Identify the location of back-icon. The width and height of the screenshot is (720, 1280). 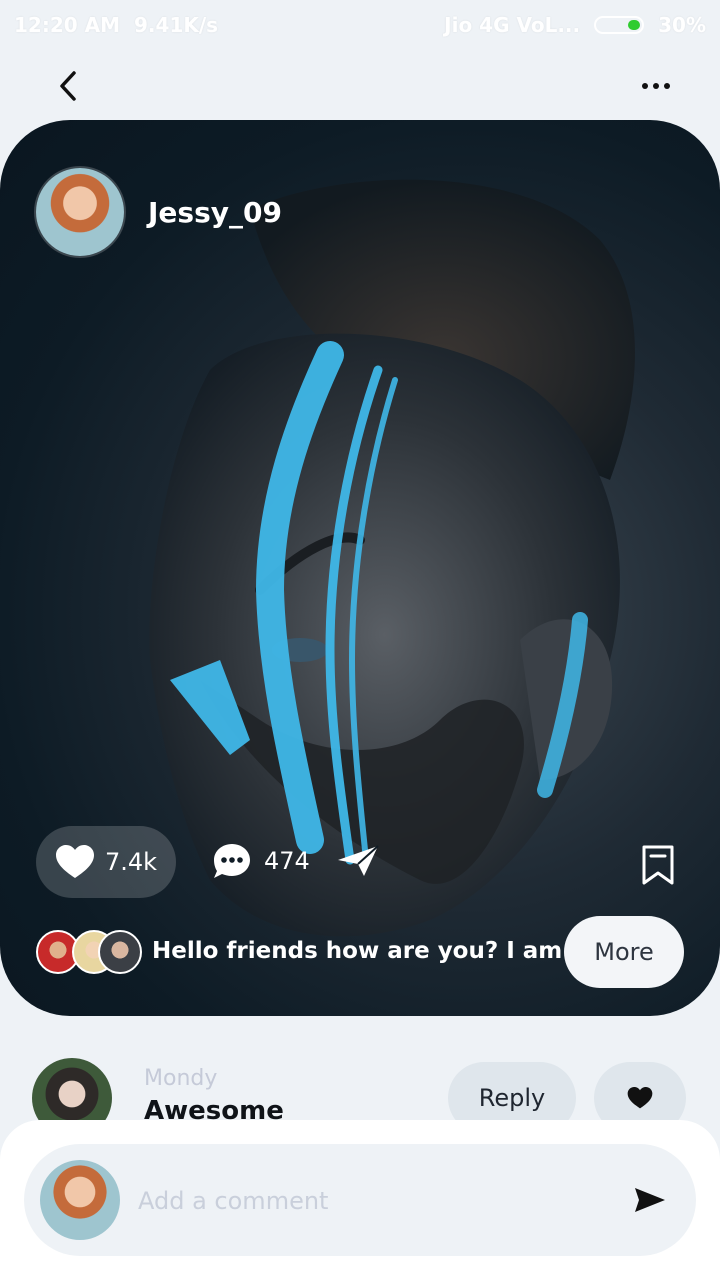
(68, 86).